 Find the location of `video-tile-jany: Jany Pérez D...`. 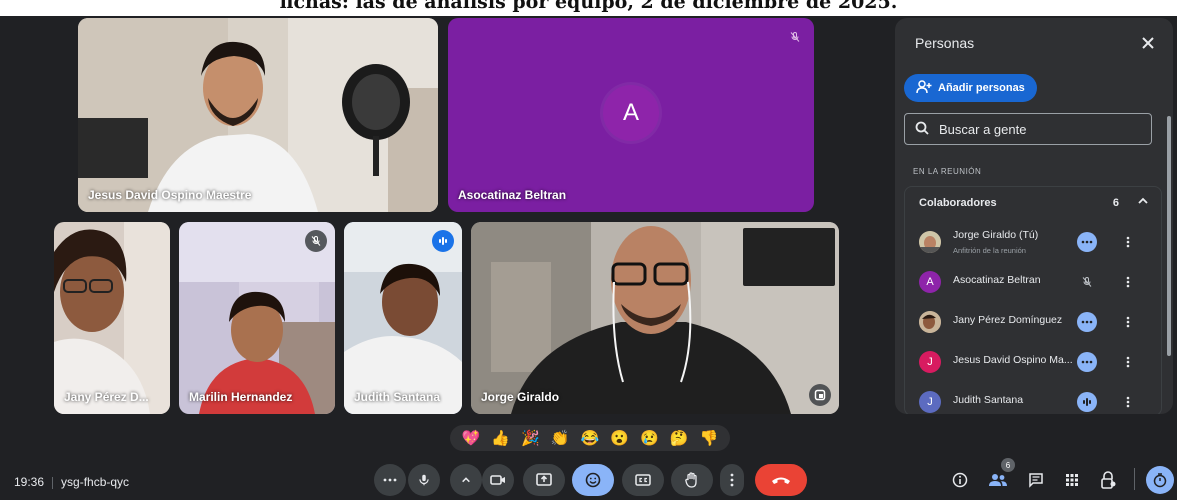

video-tile-jany: Jany Pérez D... is located at coordinates (112, 318).